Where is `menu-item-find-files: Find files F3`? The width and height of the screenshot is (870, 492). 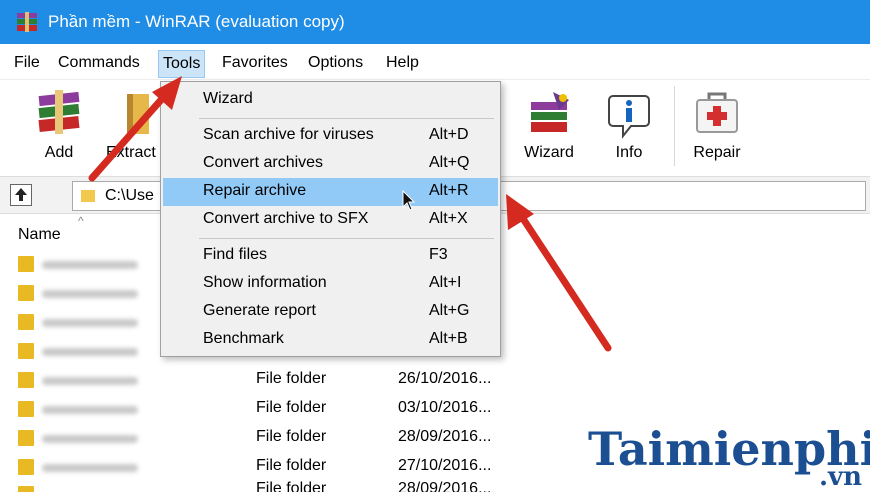 menu-item-find-files: Find files F3 is located at coordinates (330, 256).